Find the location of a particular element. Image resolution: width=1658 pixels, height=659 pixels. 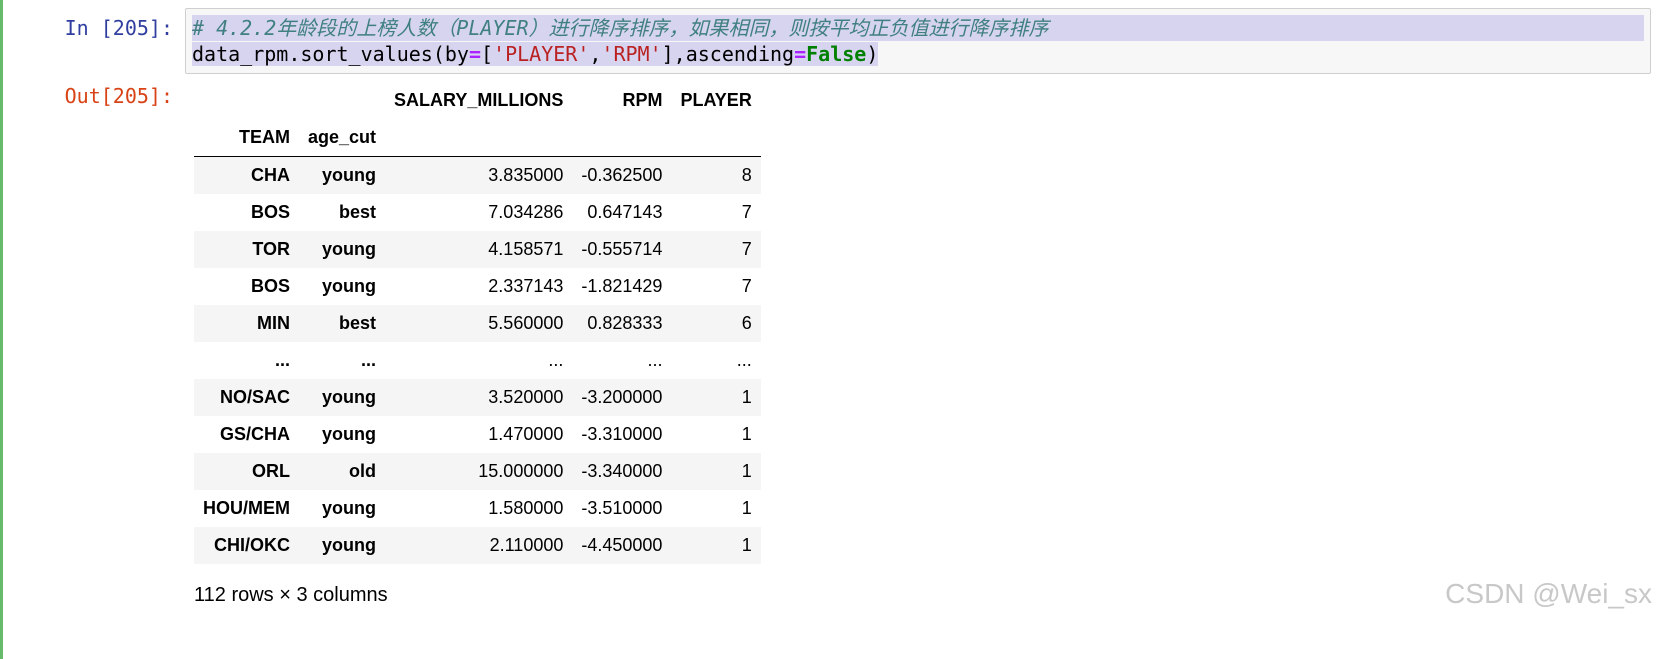

row-team: HOU/MEM is located at coordinates (246, 508).